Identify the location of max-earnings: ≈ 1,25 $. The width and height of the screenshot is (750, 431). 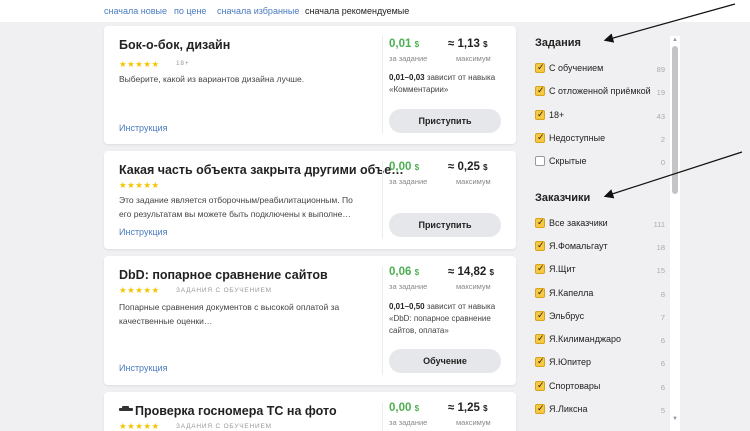
(468, 408).